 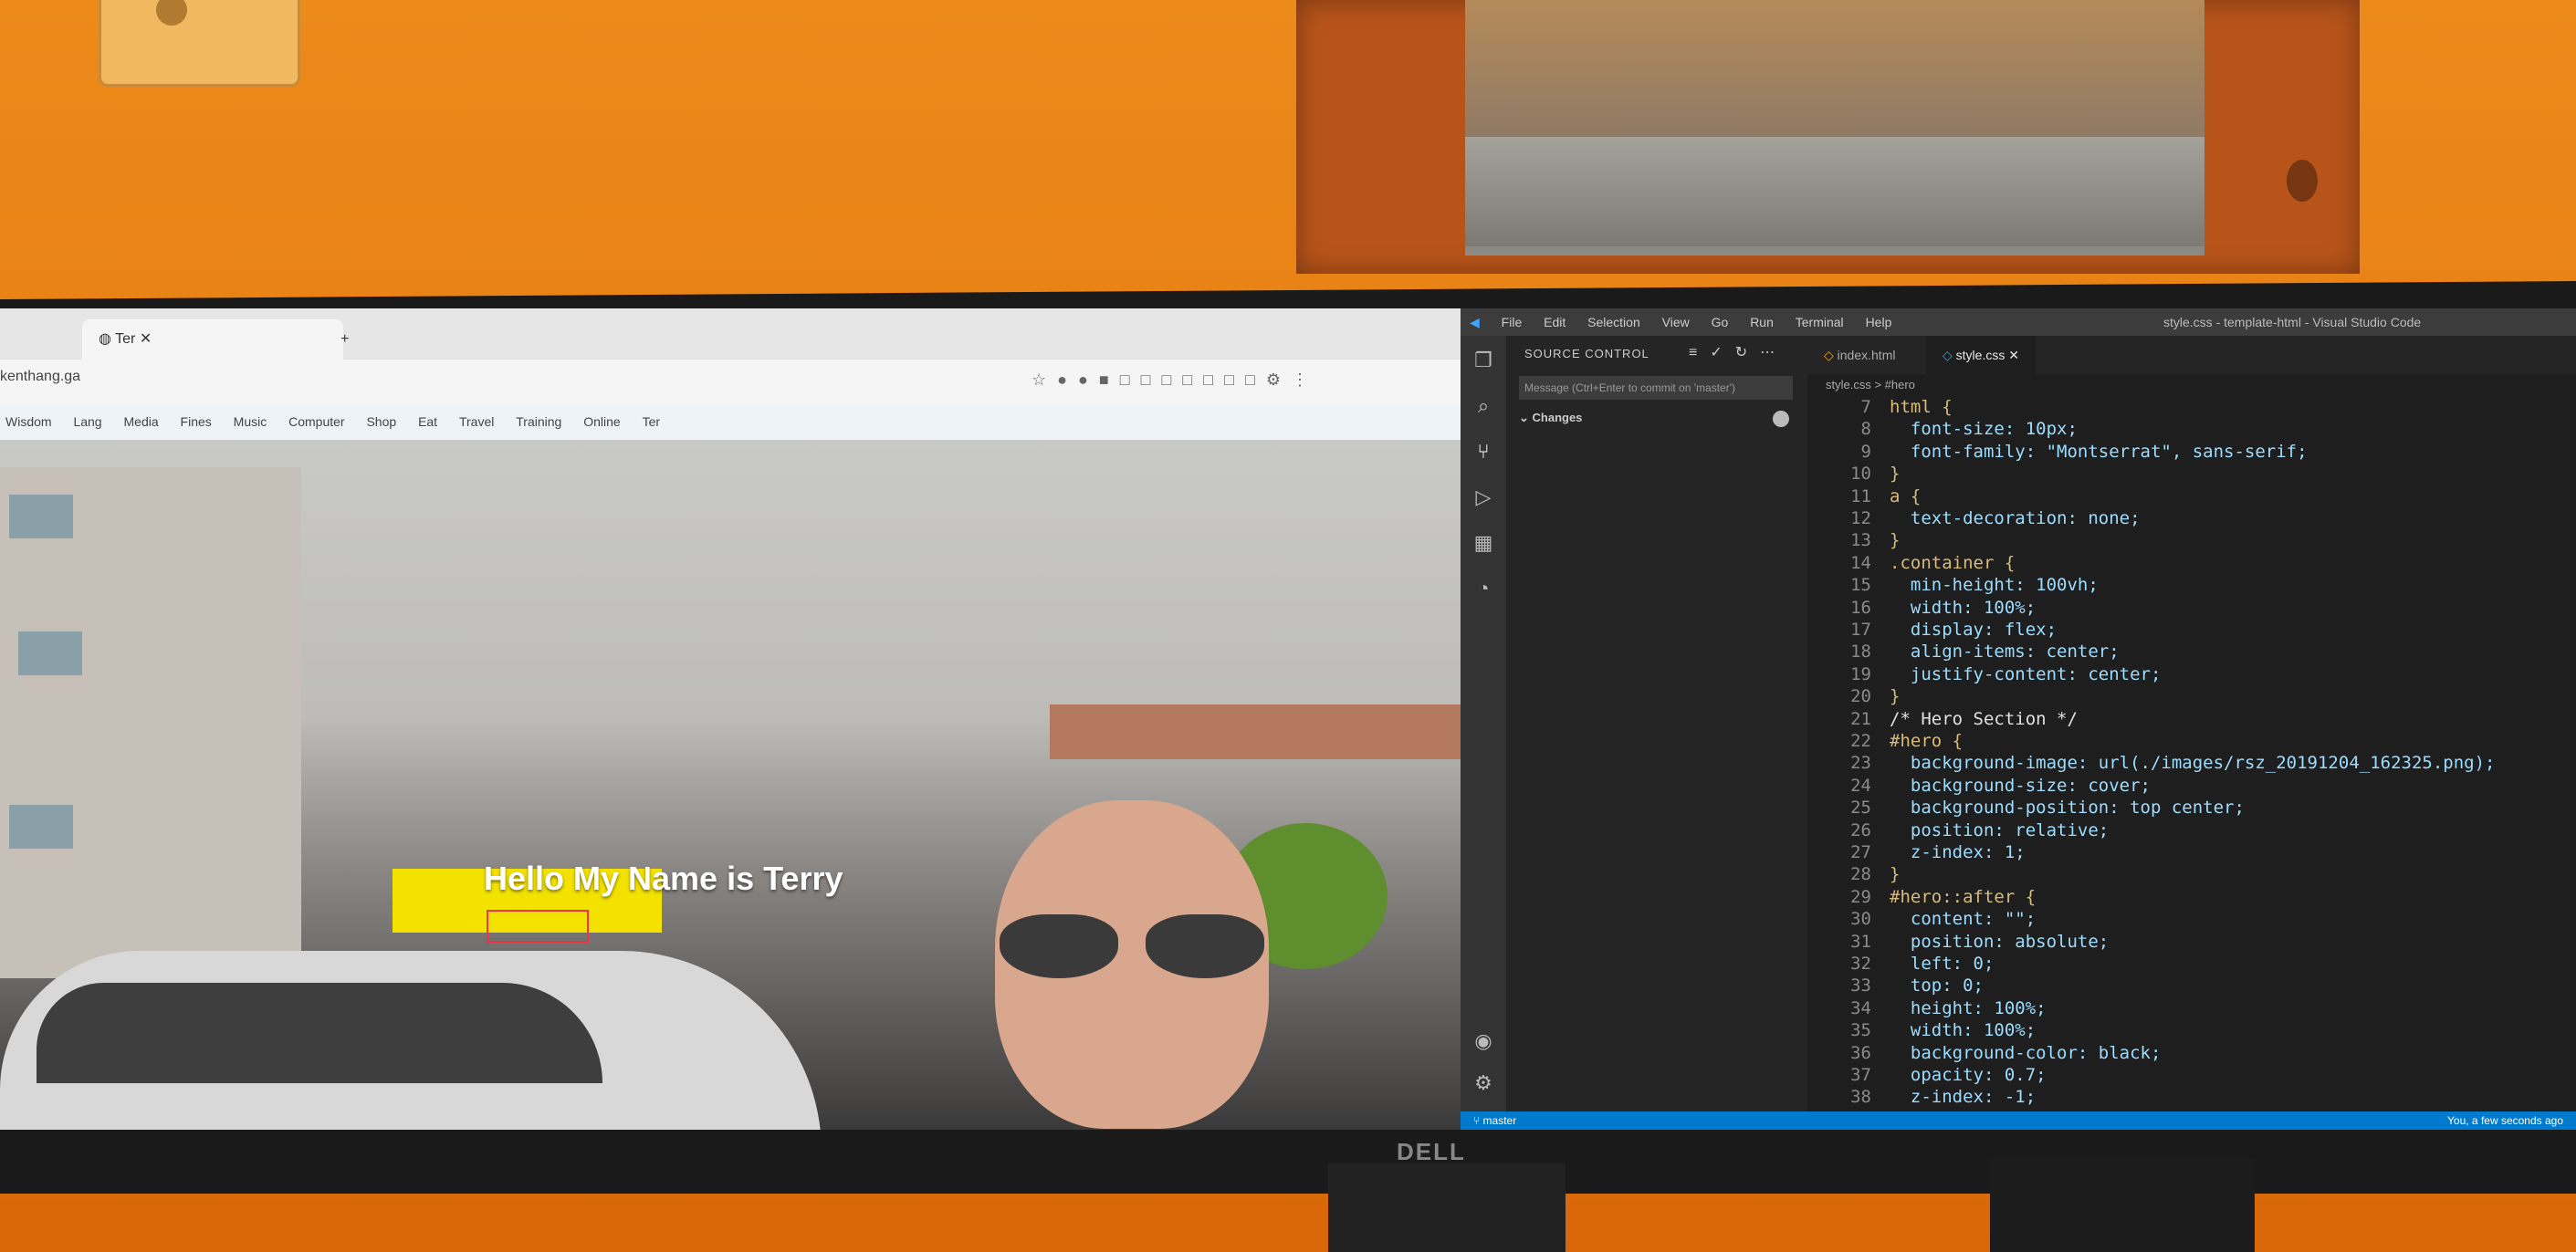 I want to click on code-text: #hero::after {, so click(x=1963, y=897).